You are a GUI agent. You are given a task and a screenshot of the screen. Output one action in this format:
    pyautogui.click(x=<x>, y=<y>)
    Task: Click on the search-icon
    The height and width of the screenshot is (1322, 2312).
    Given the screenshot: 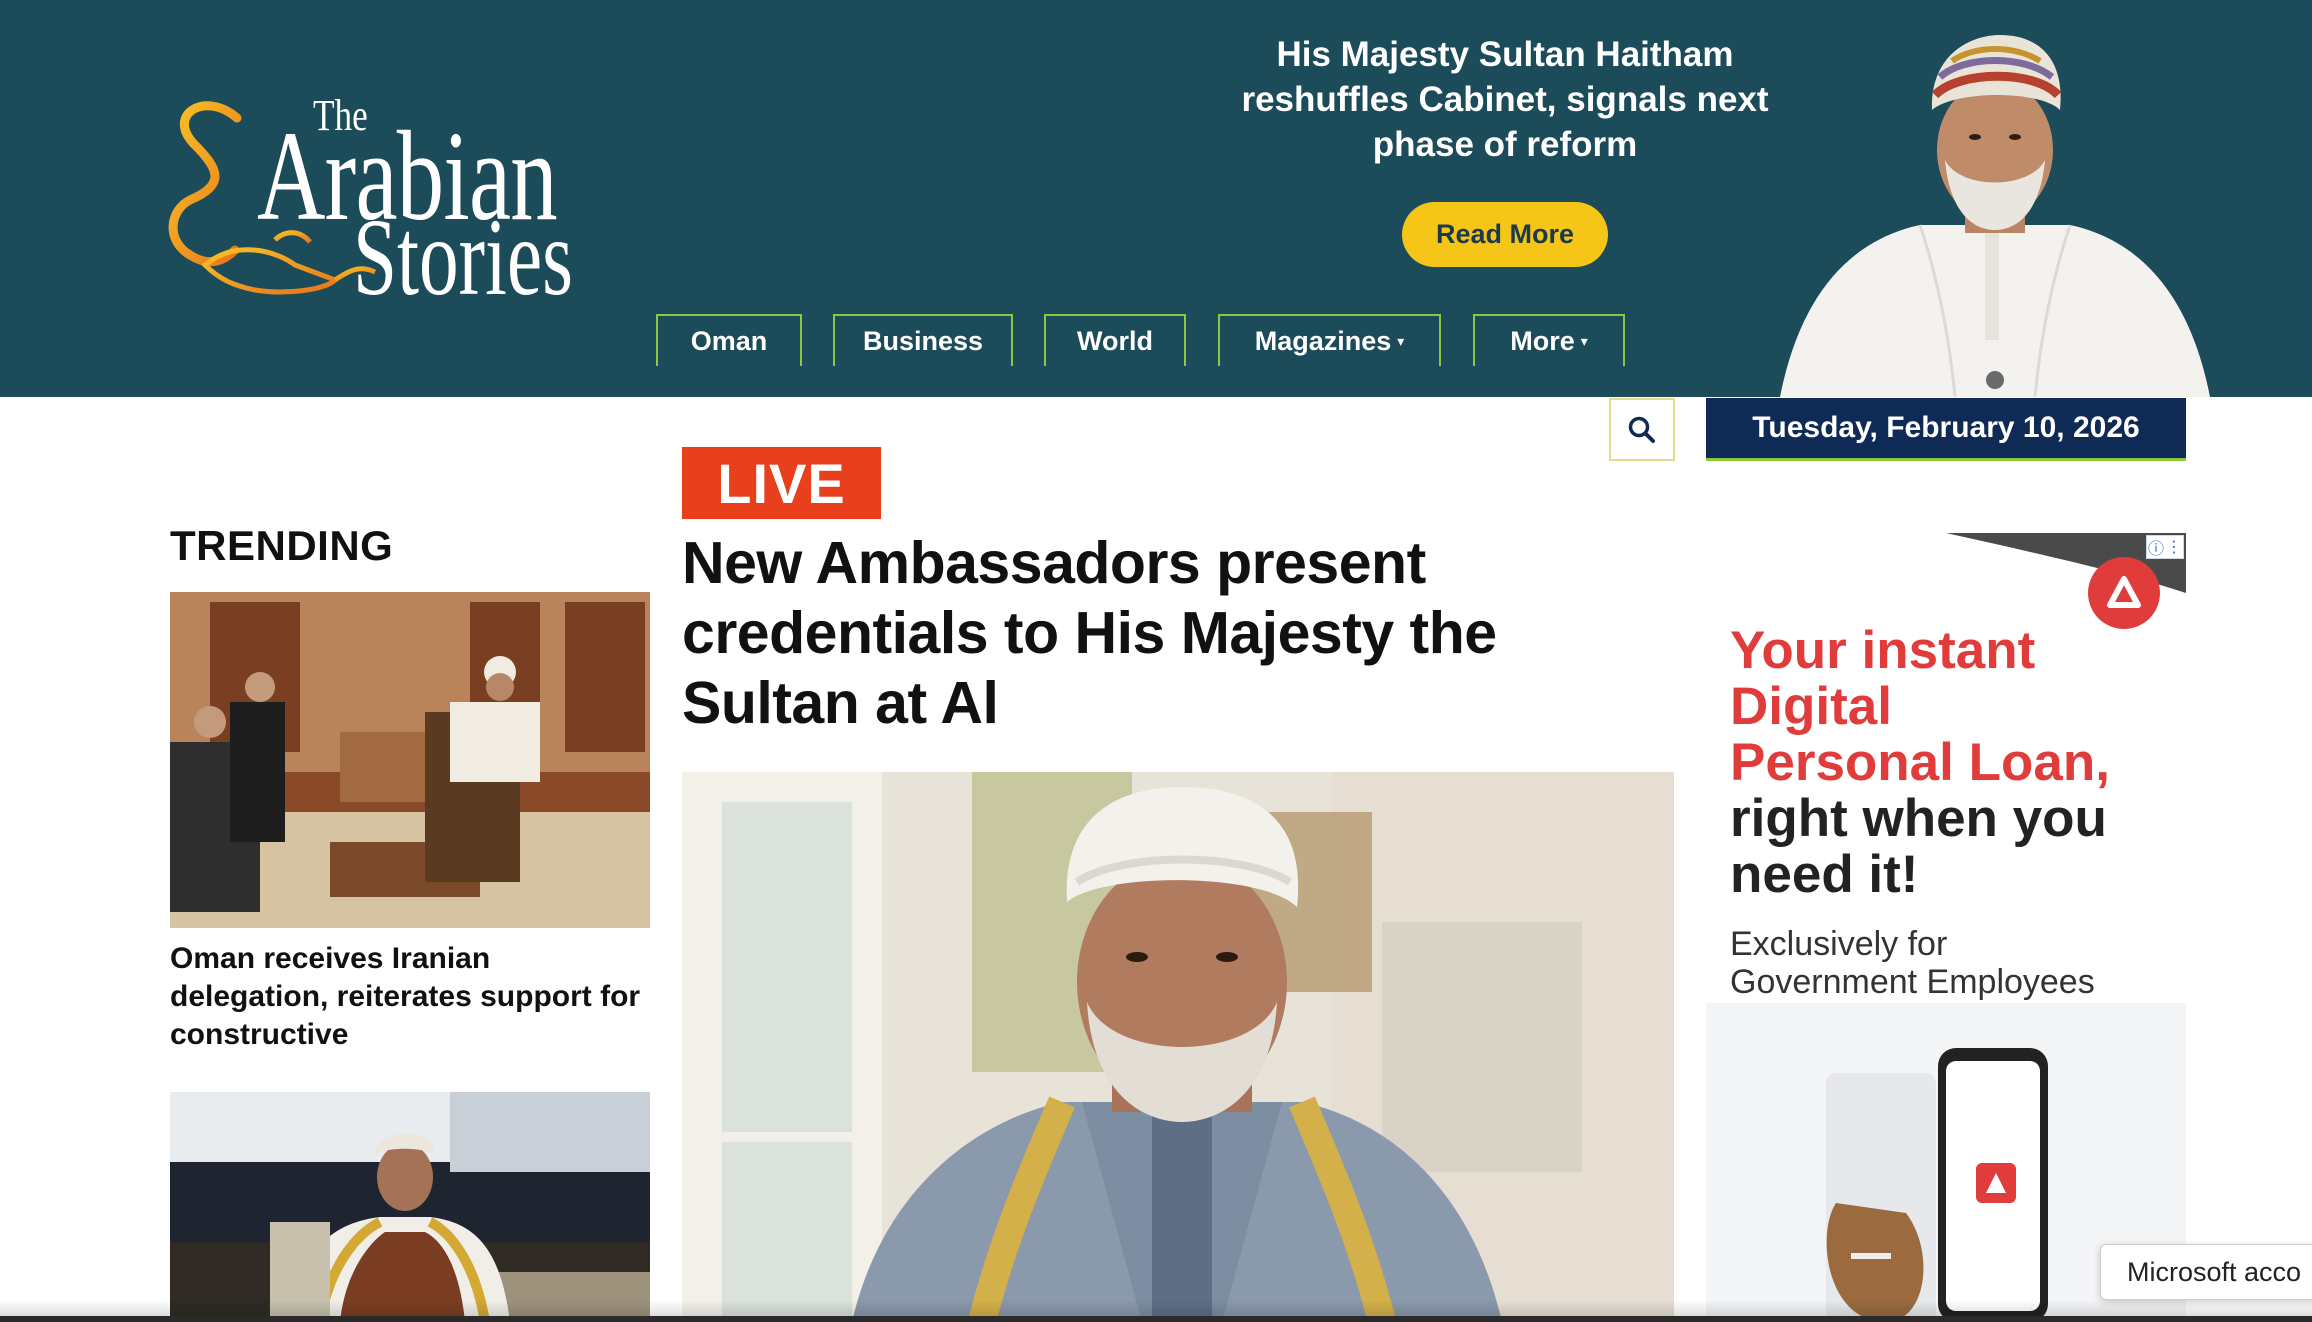 What is the action you would take?
    pyautogui.click(x=1641, y=429)
    